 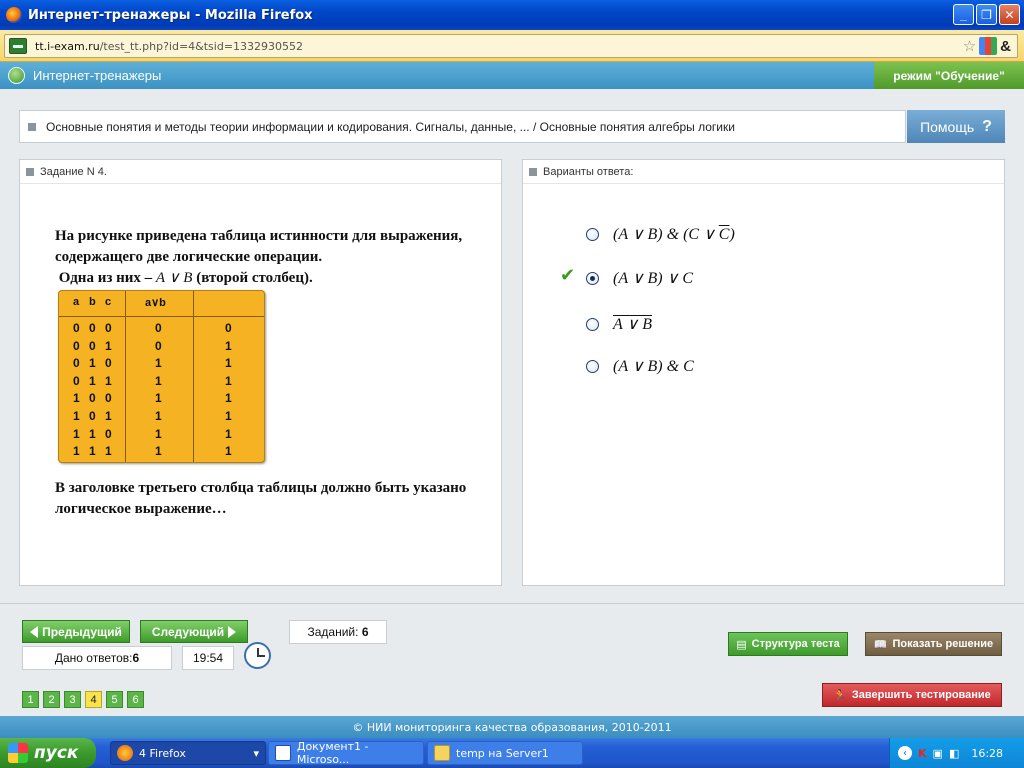 I want to click on answer-formula-part: ), so click(x=732, y=234).